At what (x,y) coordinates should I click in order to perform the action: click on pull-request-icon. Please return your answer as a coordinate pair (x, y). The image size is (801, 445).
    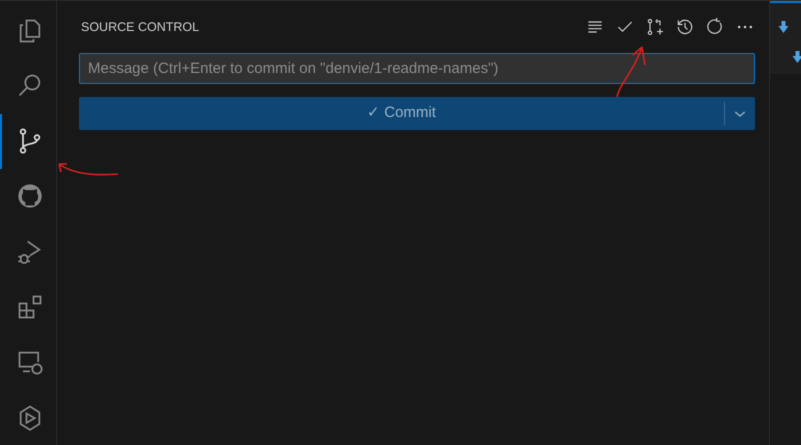
    Looking at the image, I should click on (655, 27).